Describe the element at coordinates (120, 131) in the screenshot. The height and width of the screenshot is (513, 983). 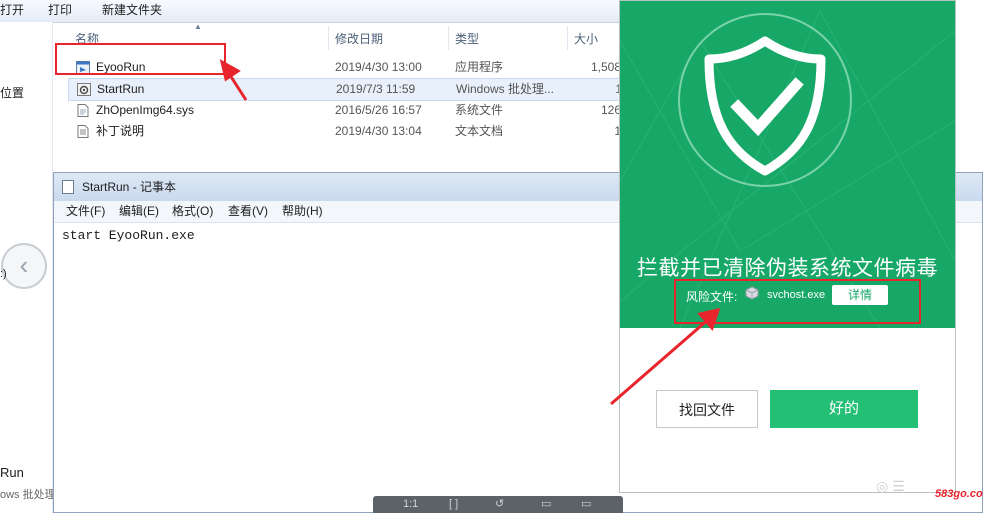
I see `file-name: 补丁说明` at that location.